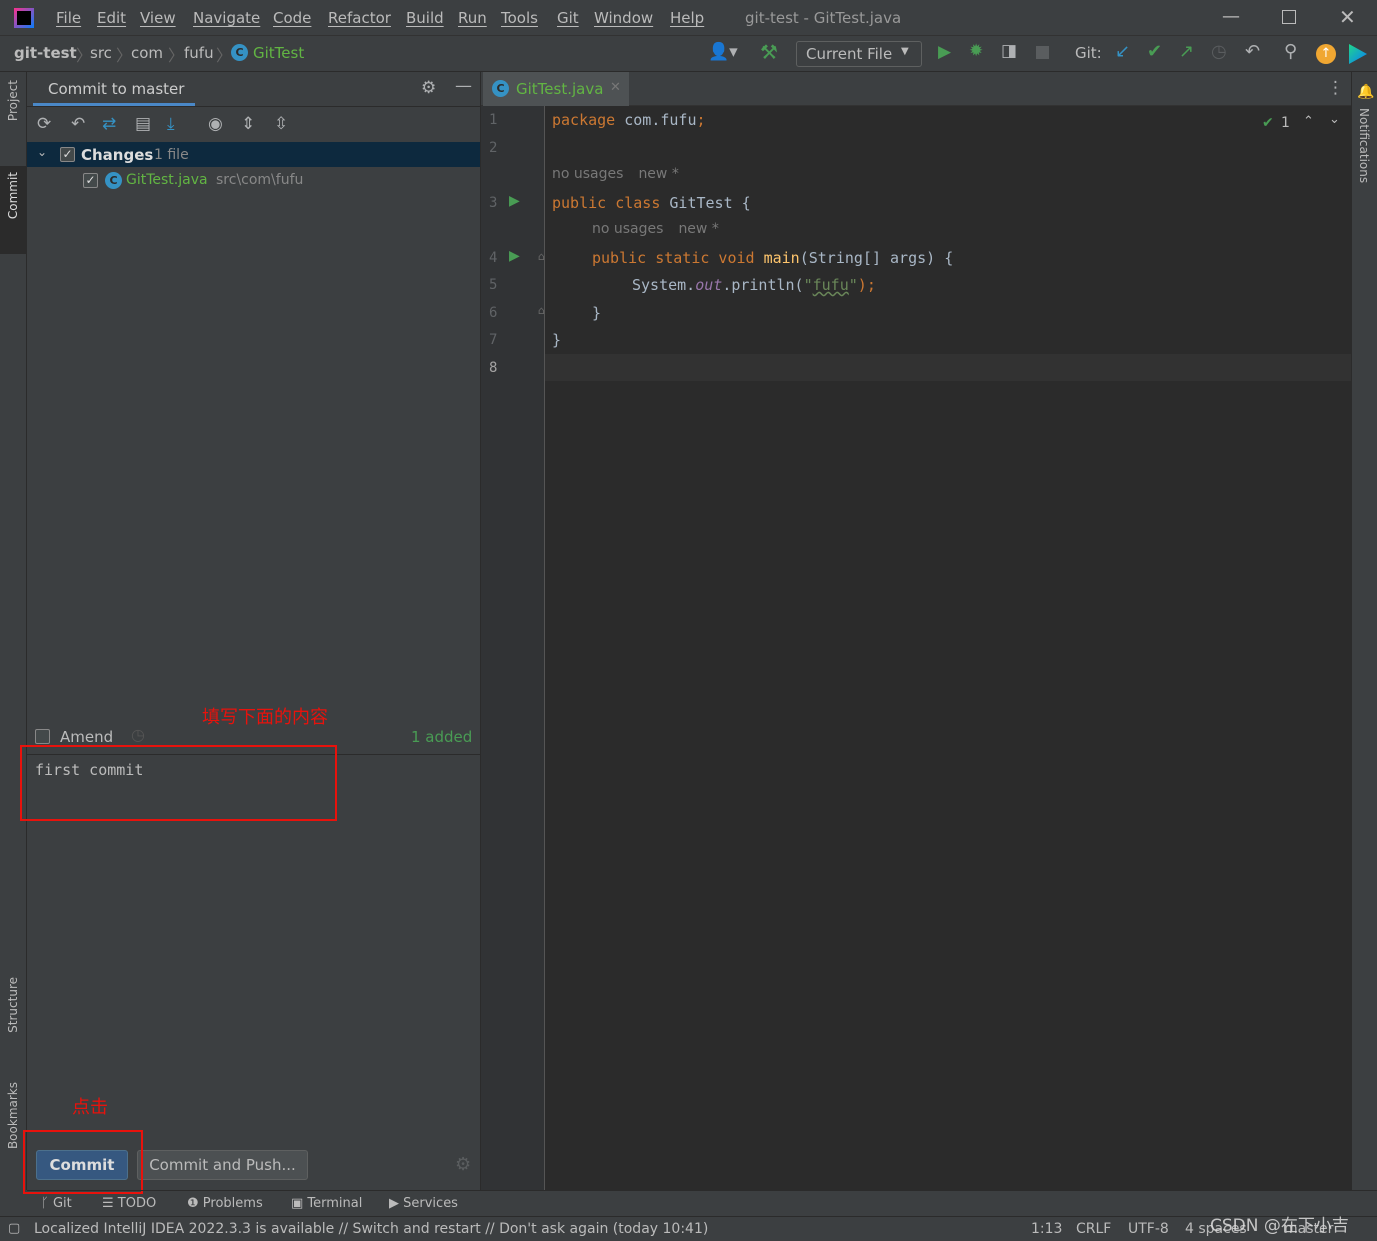 The width and height of the screenshot is (1377, 1241). What do you see at coordinates (1364, 631) in the screenshot?
I see `right-tool-strip: 🔔 Notifications` at bounding box center [1364, 631].